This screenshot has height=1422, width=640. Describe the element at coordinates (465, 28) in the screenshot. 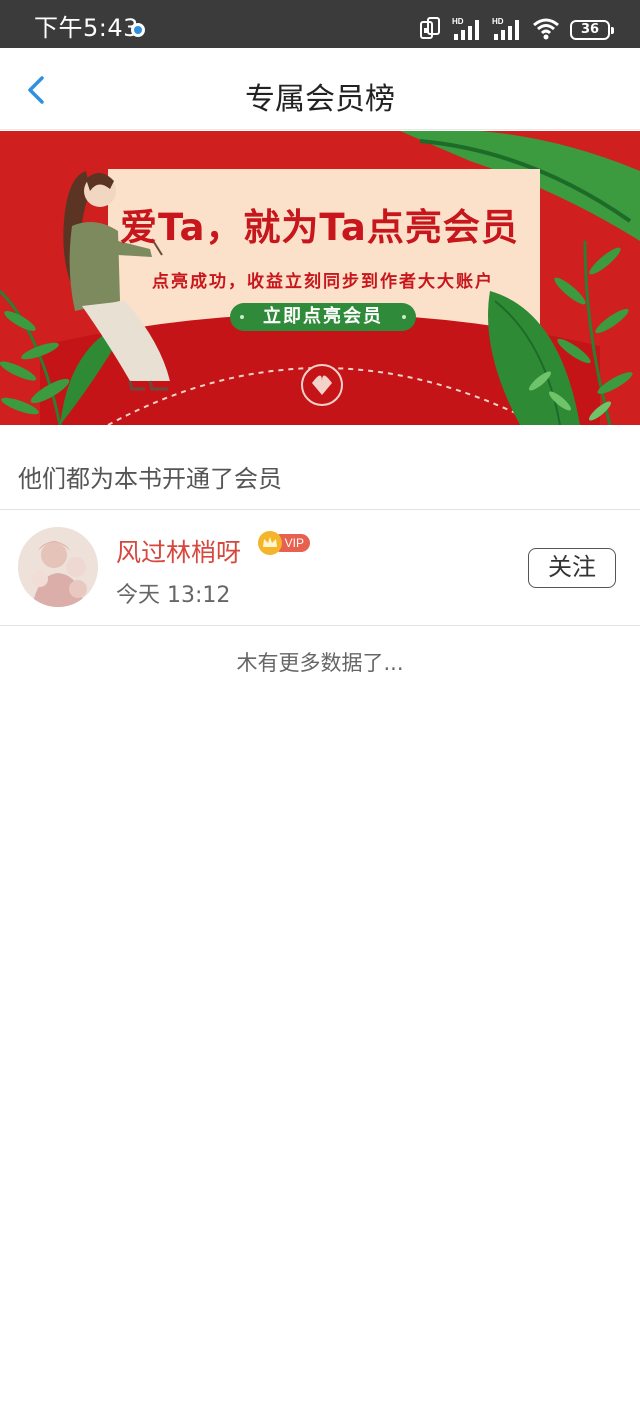

I see `signal-icon: HD` at that location.